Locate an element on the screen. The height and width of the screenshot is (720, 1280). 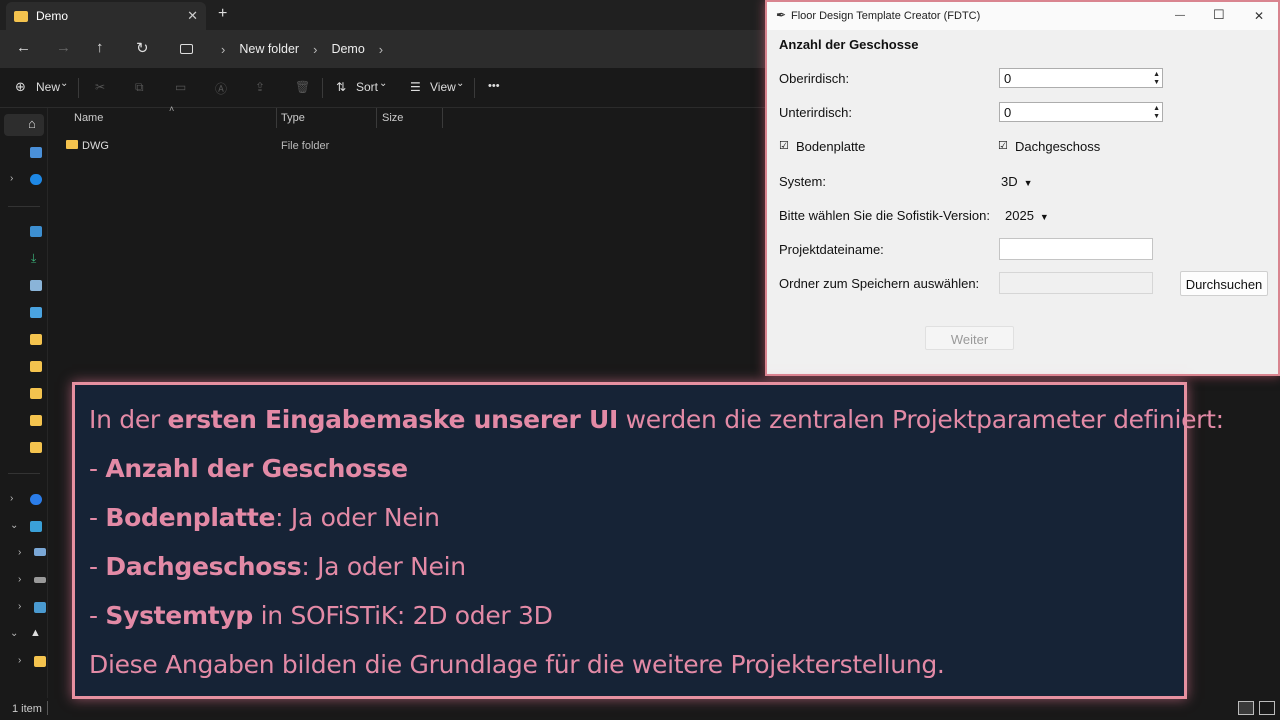
sort-chevron-down-icon: ⌄ is located at coordinates (383, 83).